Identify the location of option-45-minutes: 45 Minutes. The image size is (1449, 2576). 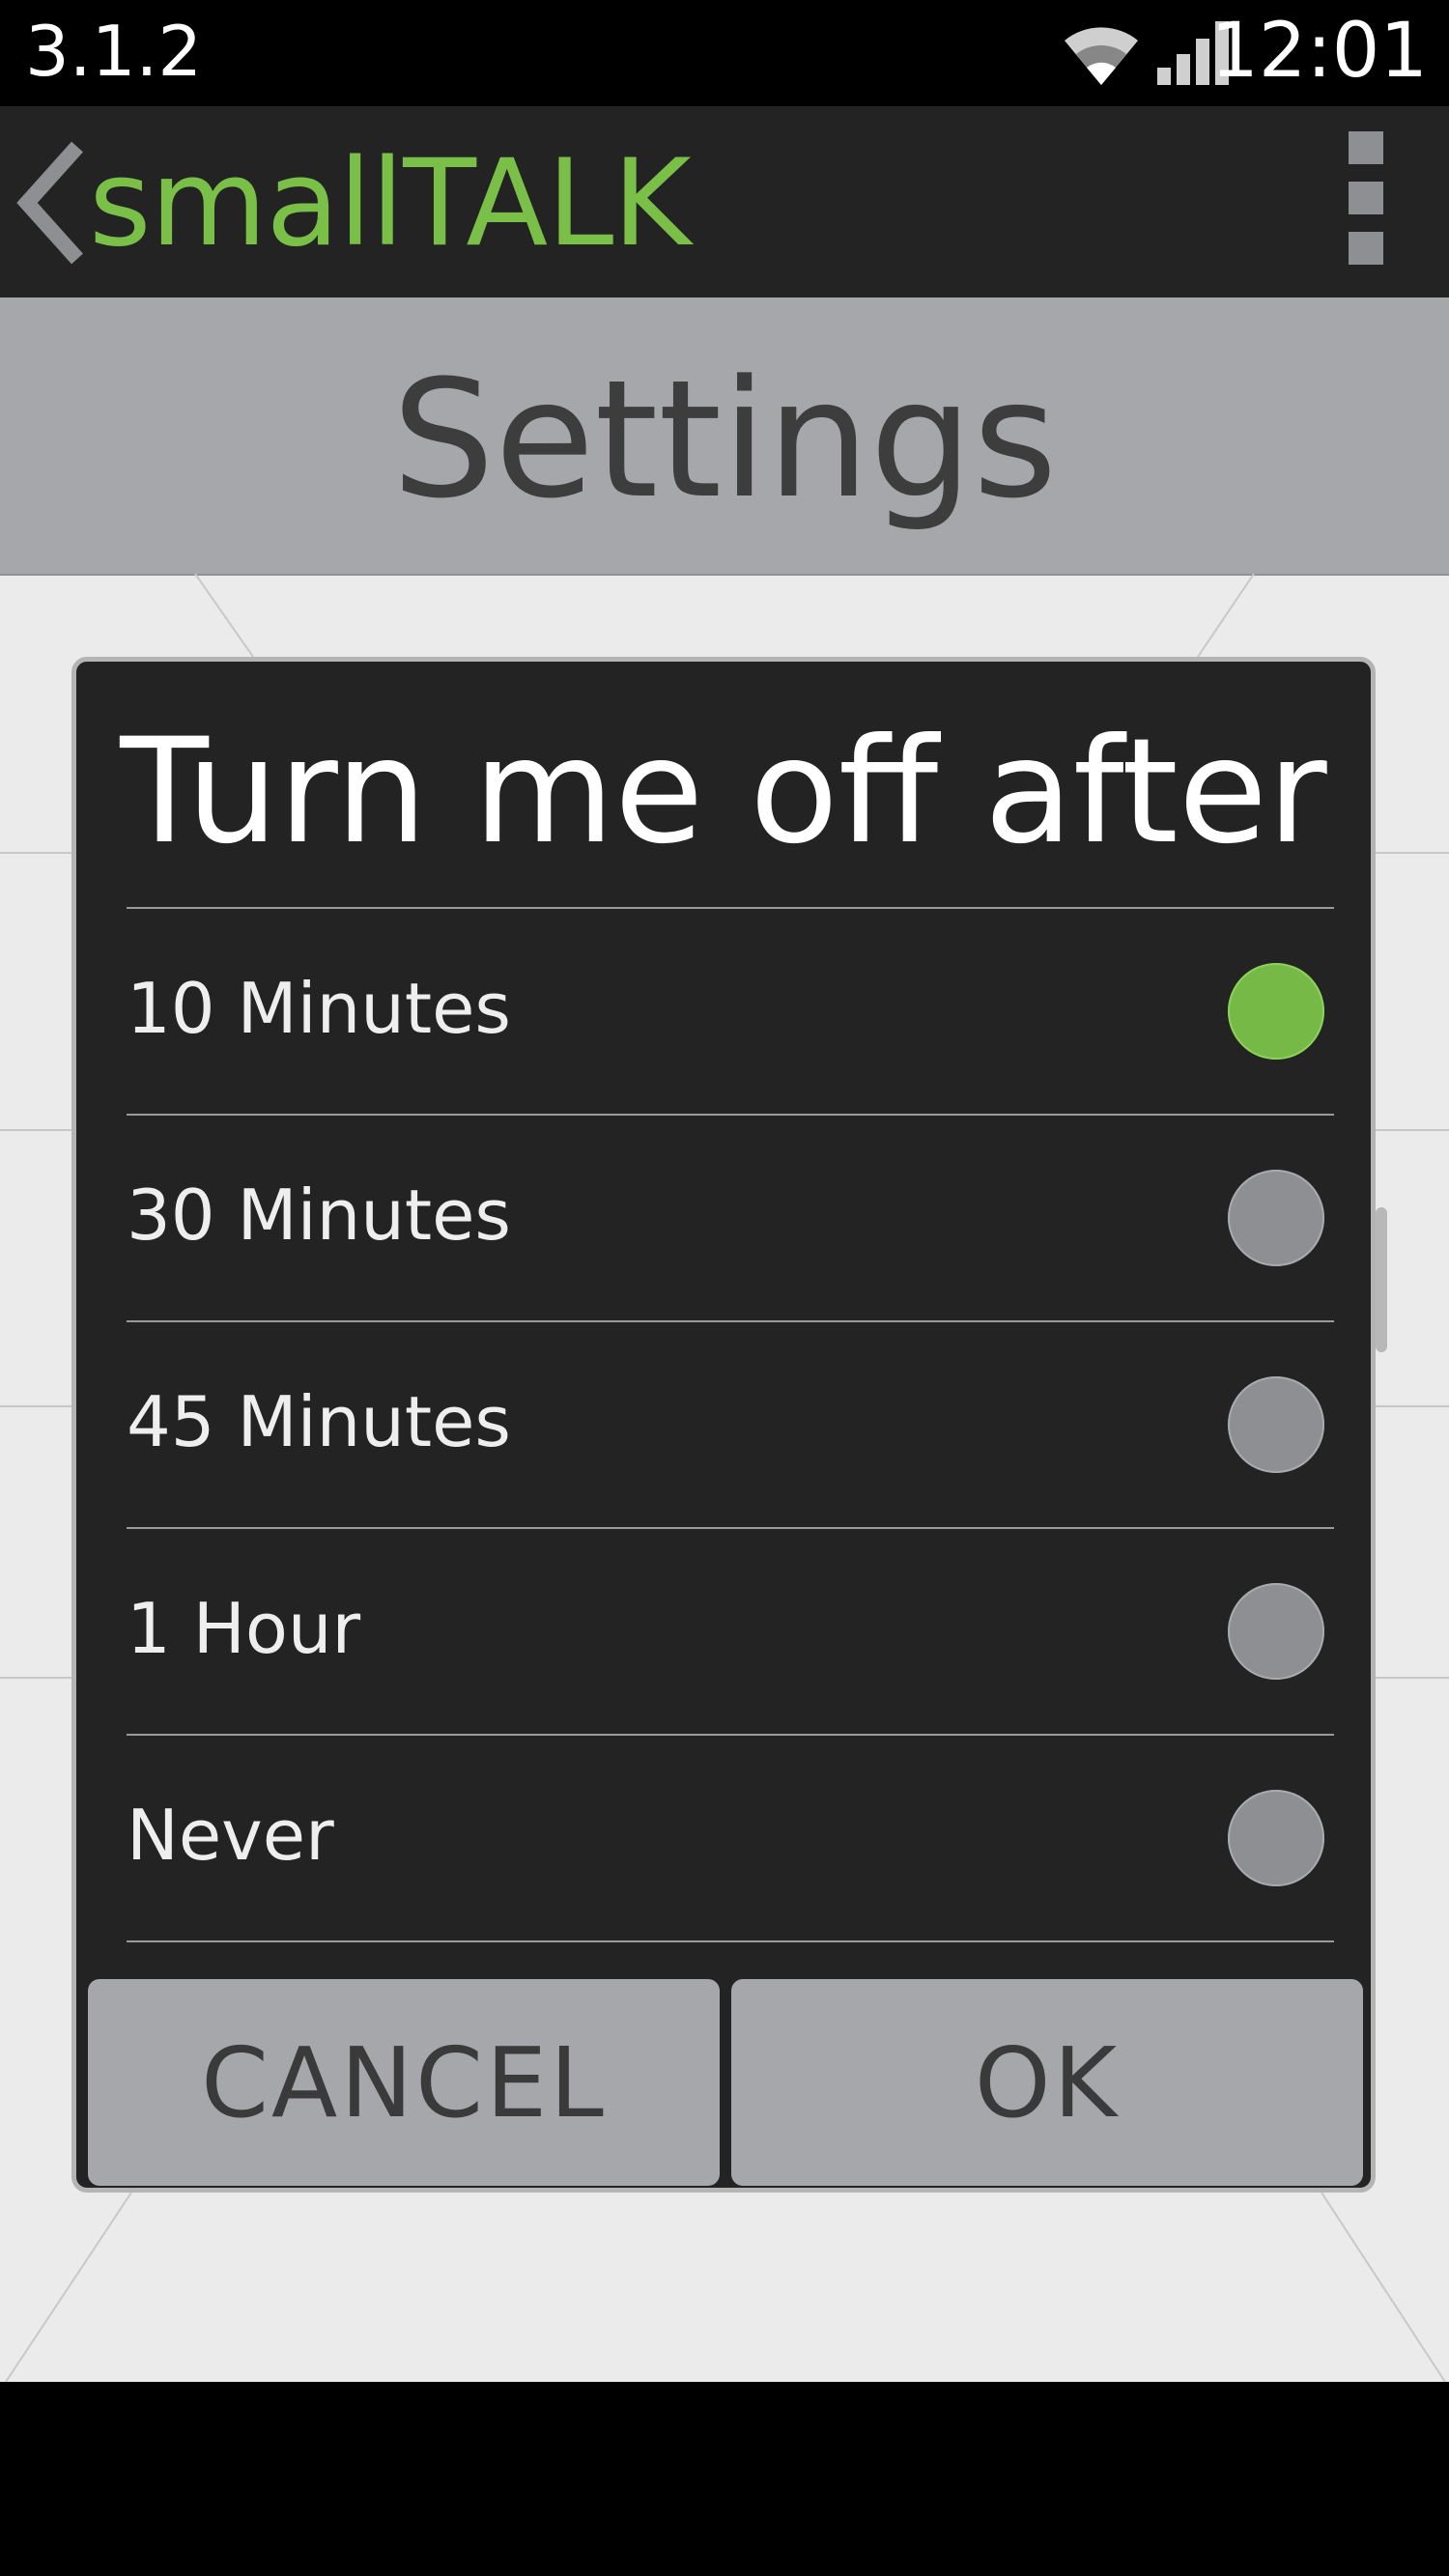
(730, 1424).